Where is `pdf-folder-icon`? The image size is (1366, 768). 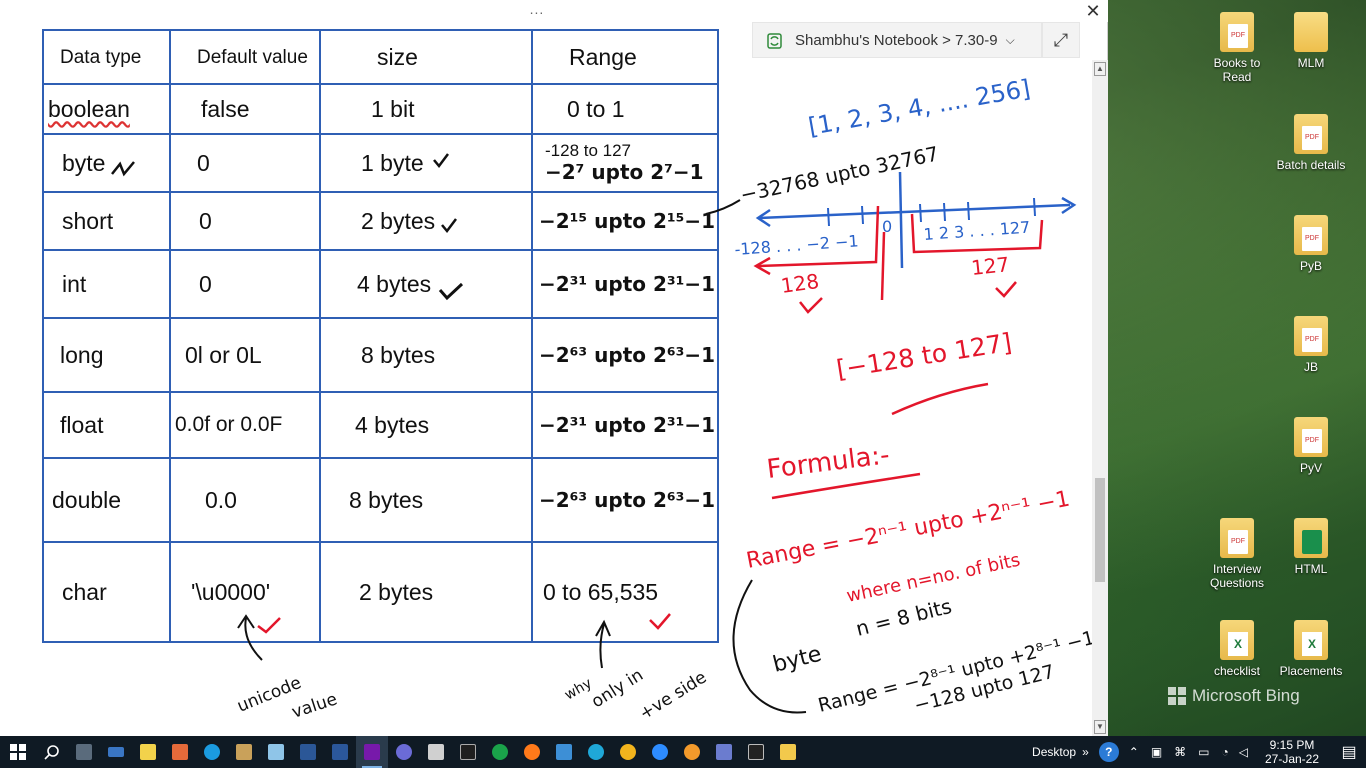 pdf-folder-icon is located at coordinates (1311, 134).